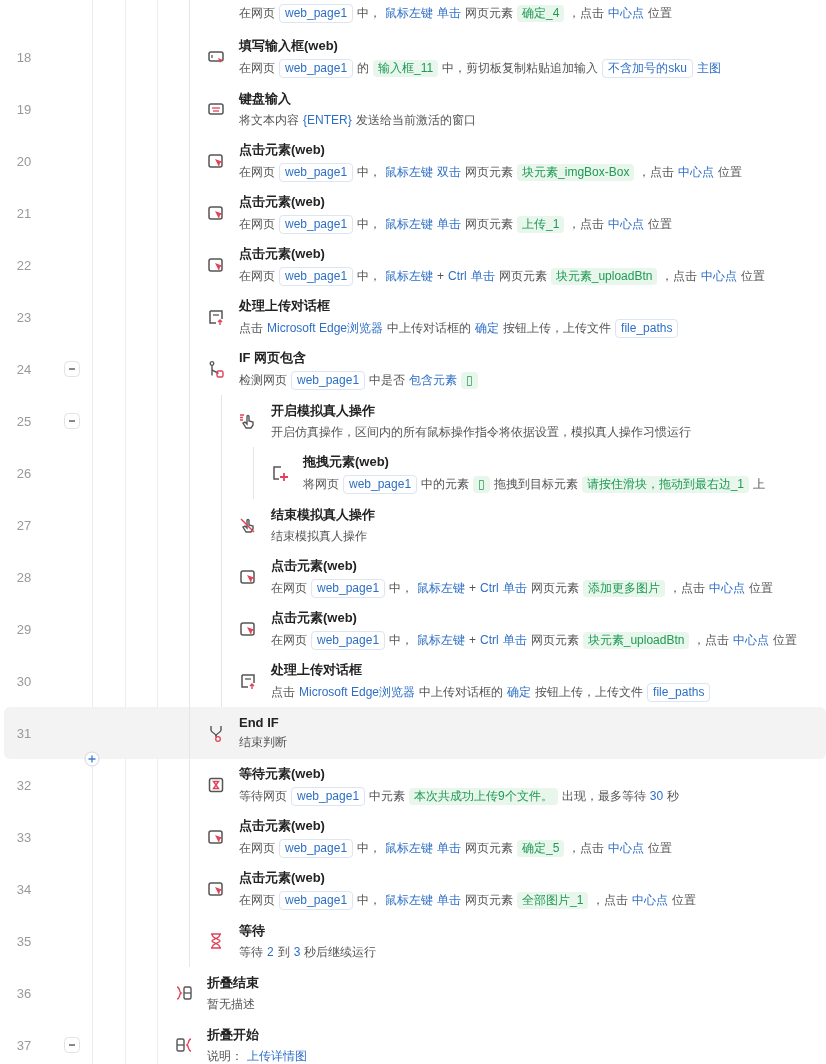 The width and height of the screenshot is (826, 1064). What do you see at coordinates (277, 1055) in the screenshot?
I see `parameter-link: 上传详情图` at bounding box center [277, 1055].